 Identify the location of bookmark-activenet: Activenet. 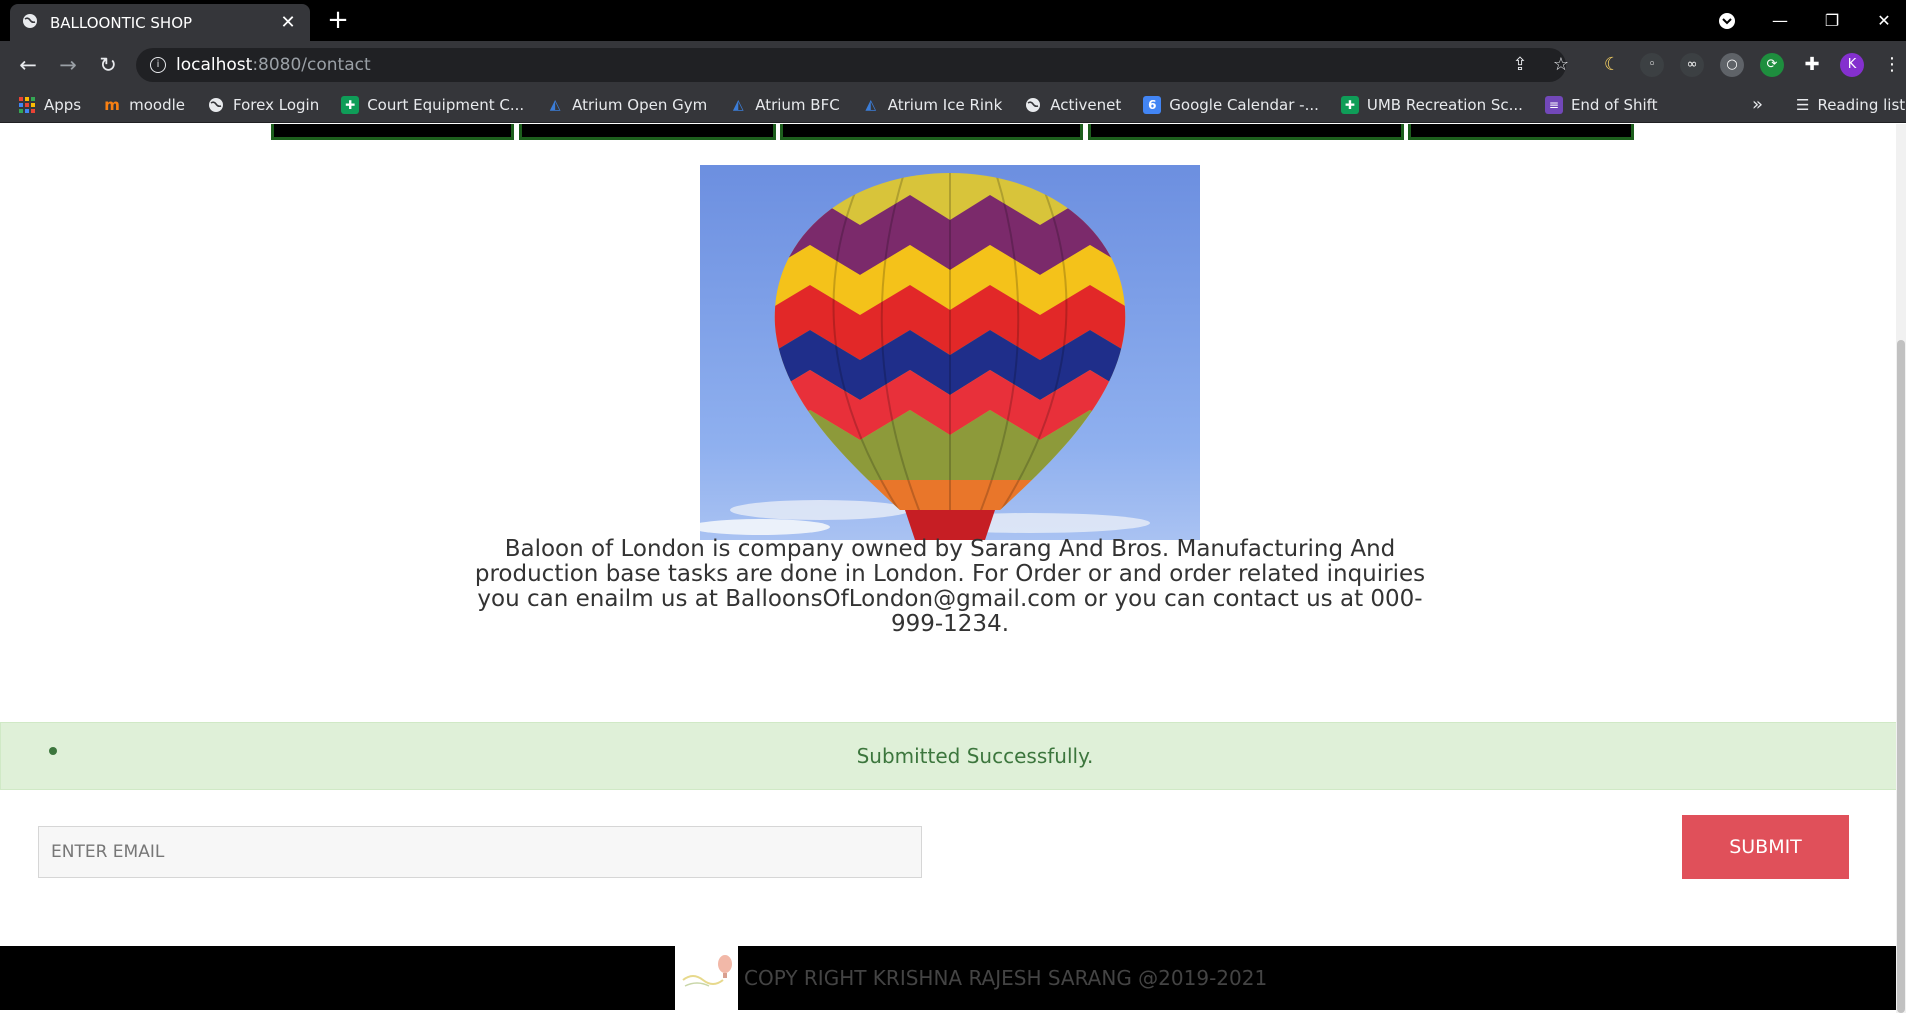
(1072, 105).